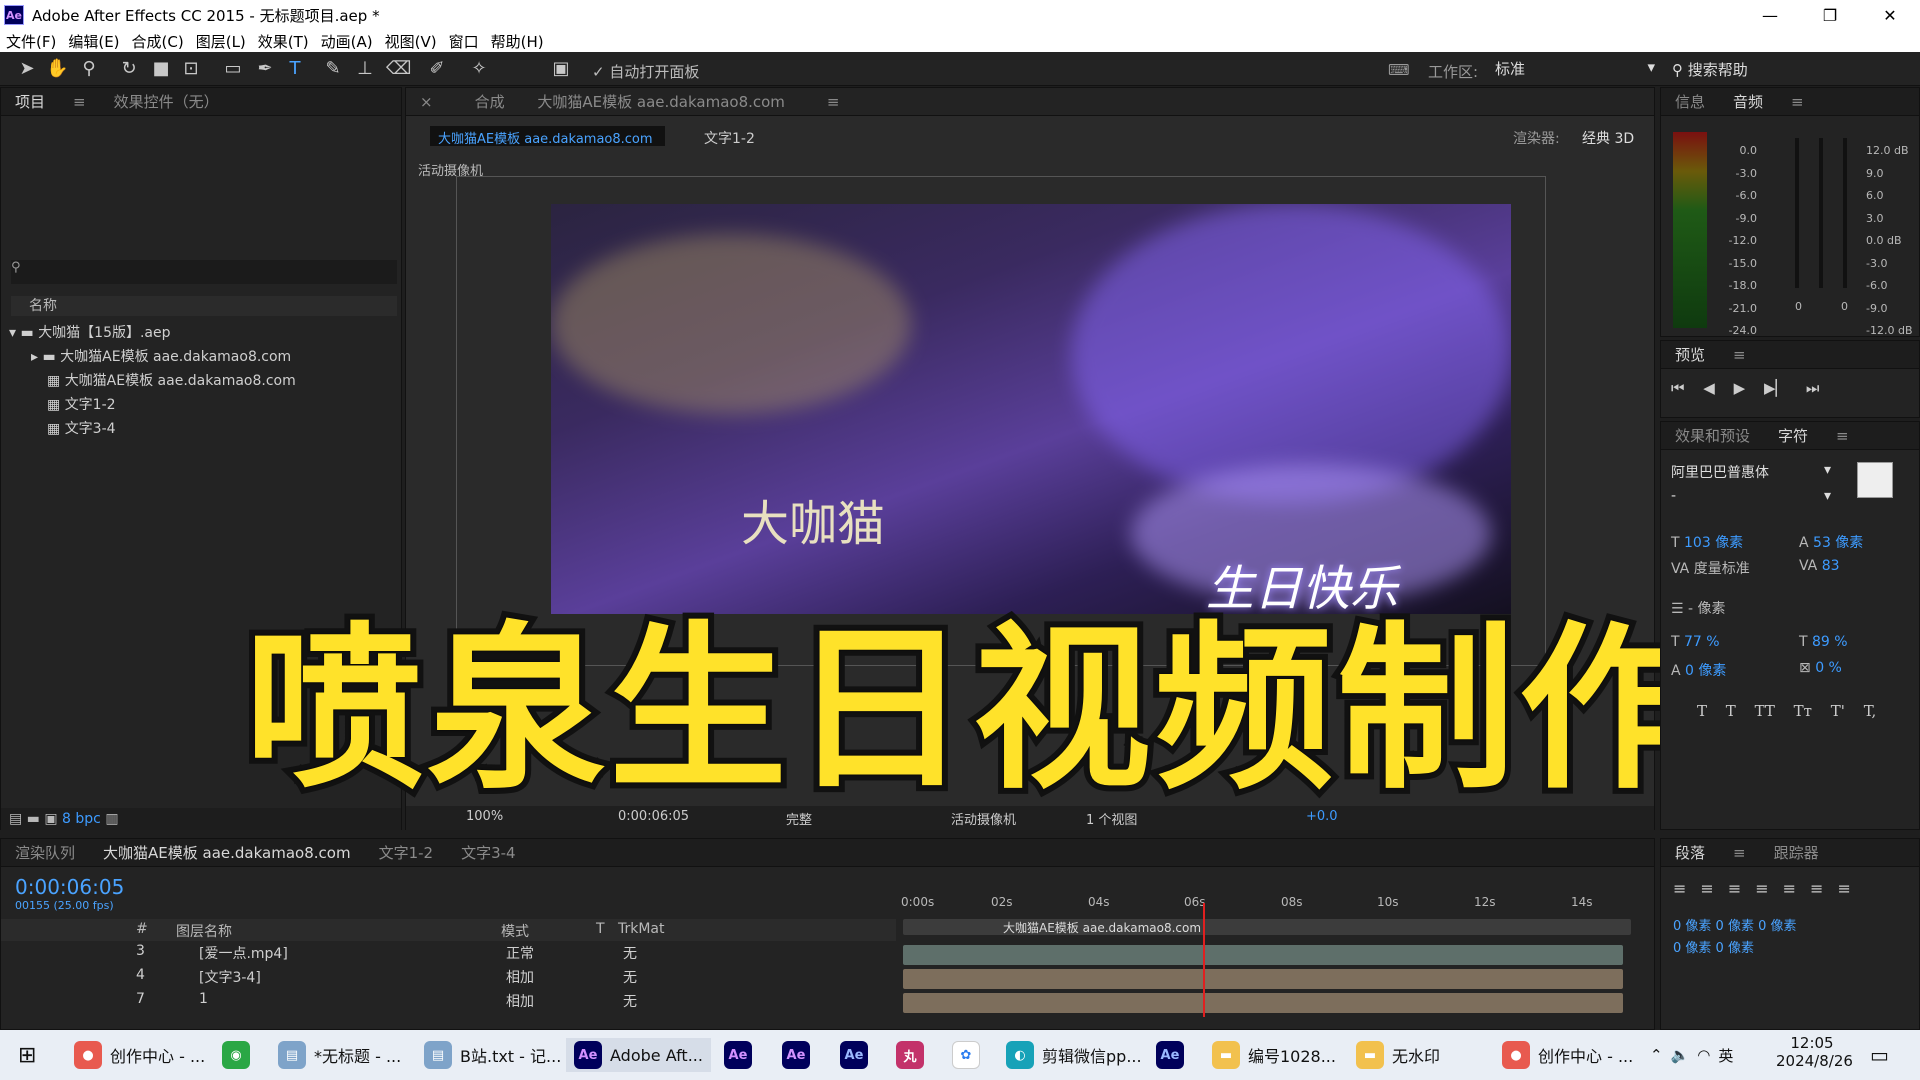 Image resolution: width=1920 pixels, height=1080 pixels. I want to click on last-frame-icon: ⏭, so click(1813, 388).